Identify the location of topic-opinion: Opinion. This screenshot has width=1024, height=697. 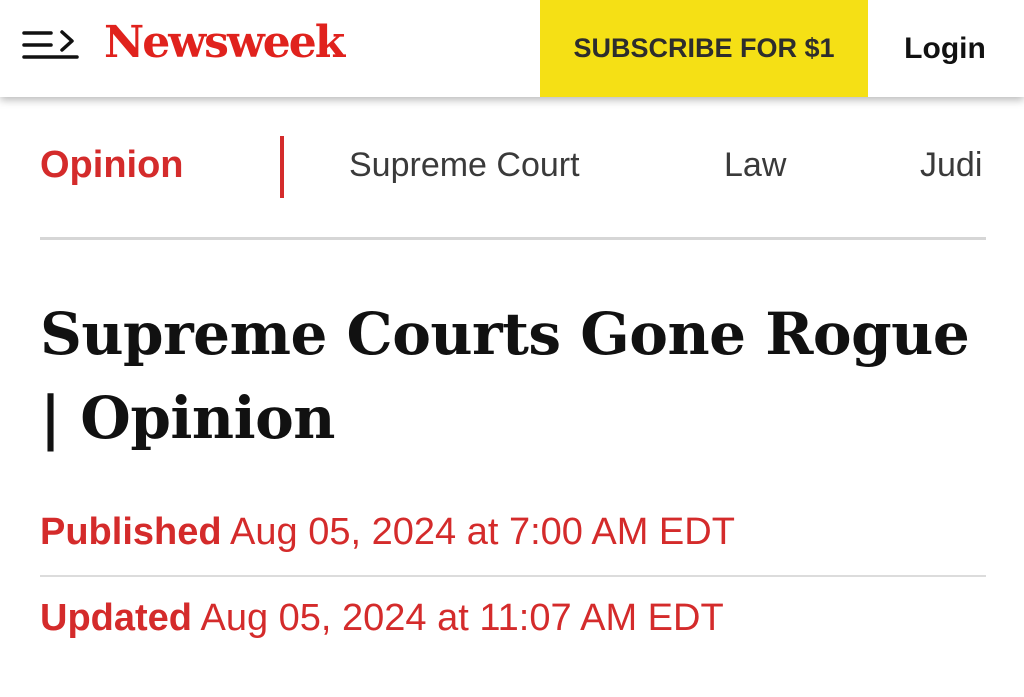
(112, 165).